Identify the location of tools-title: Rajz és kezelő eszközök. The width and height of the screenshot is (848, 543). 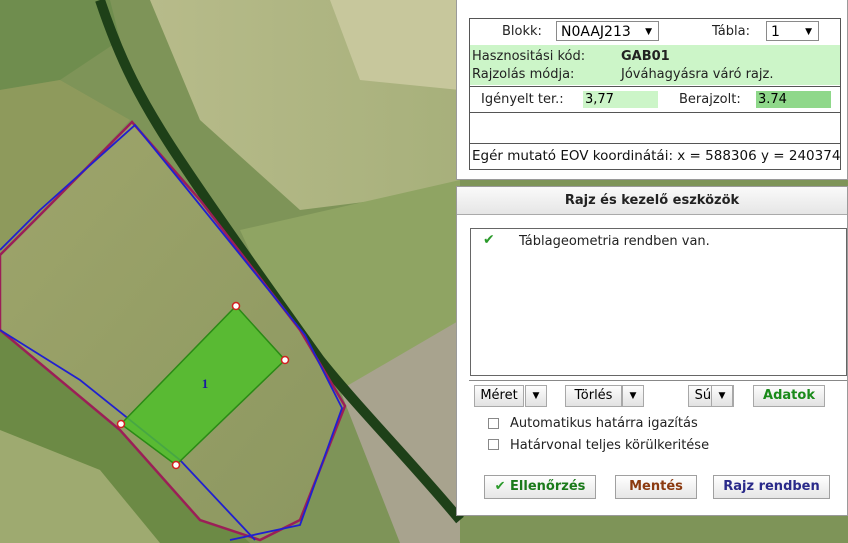
(652, 200).